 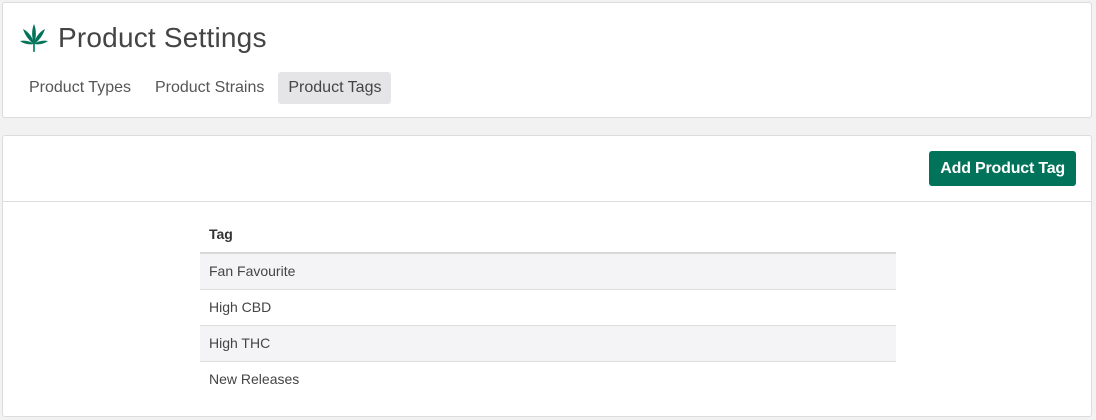 I want to click on title-row: Product Settings, so click(x=143, y=38).